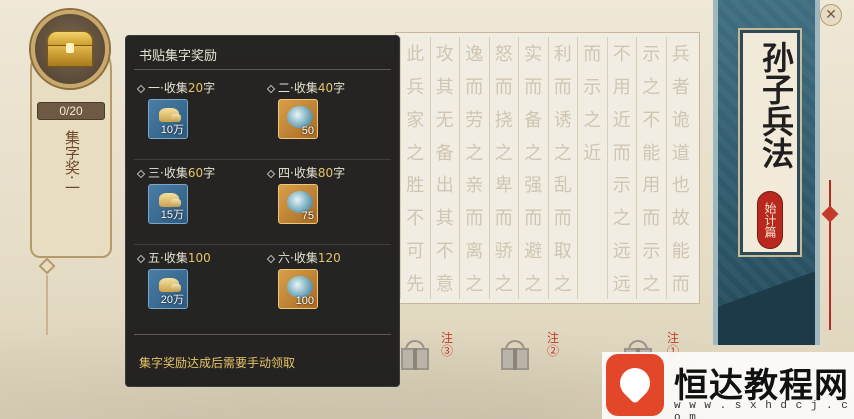  What do you see at coordinates (415, 282) in the screenshot?
I see `character-cell: 先` at bounding box center [415, 282].